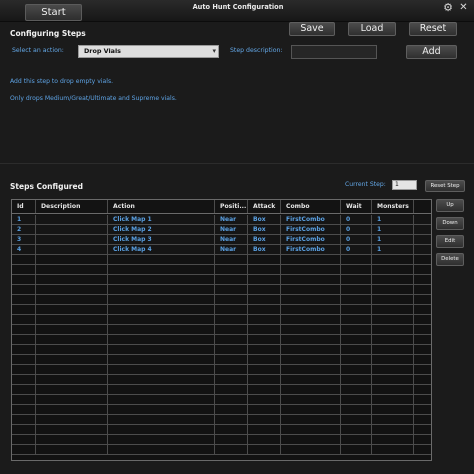 The image size is (474, 474). Describe the element at coordinates (221, 220) in the screenshot. I see `table-row: 1 Click Map 1 Near Box FirstCombo 0 1` at that location.